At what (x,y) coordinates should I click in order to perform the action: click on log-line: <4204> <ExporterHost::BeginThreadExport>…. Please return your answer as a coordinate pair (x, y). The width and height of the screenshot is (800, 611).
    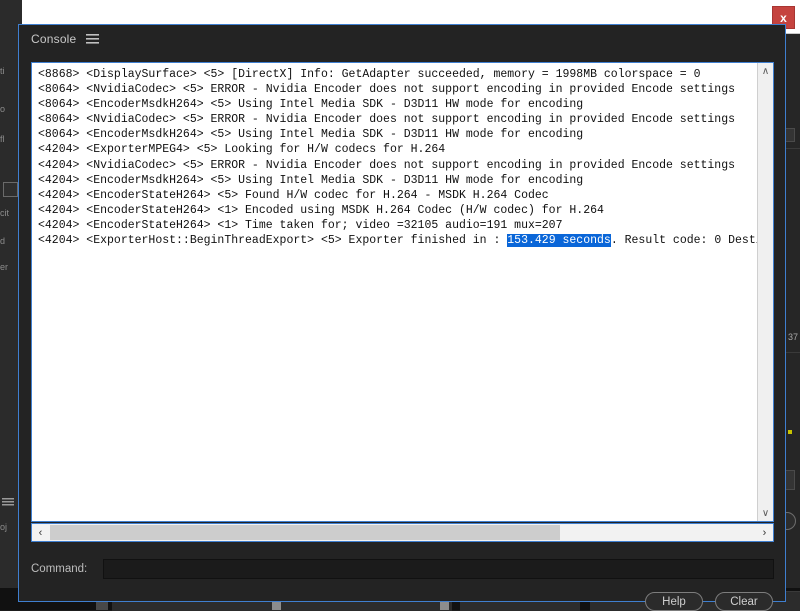
    Looking at the image, I should click on (402, 240).